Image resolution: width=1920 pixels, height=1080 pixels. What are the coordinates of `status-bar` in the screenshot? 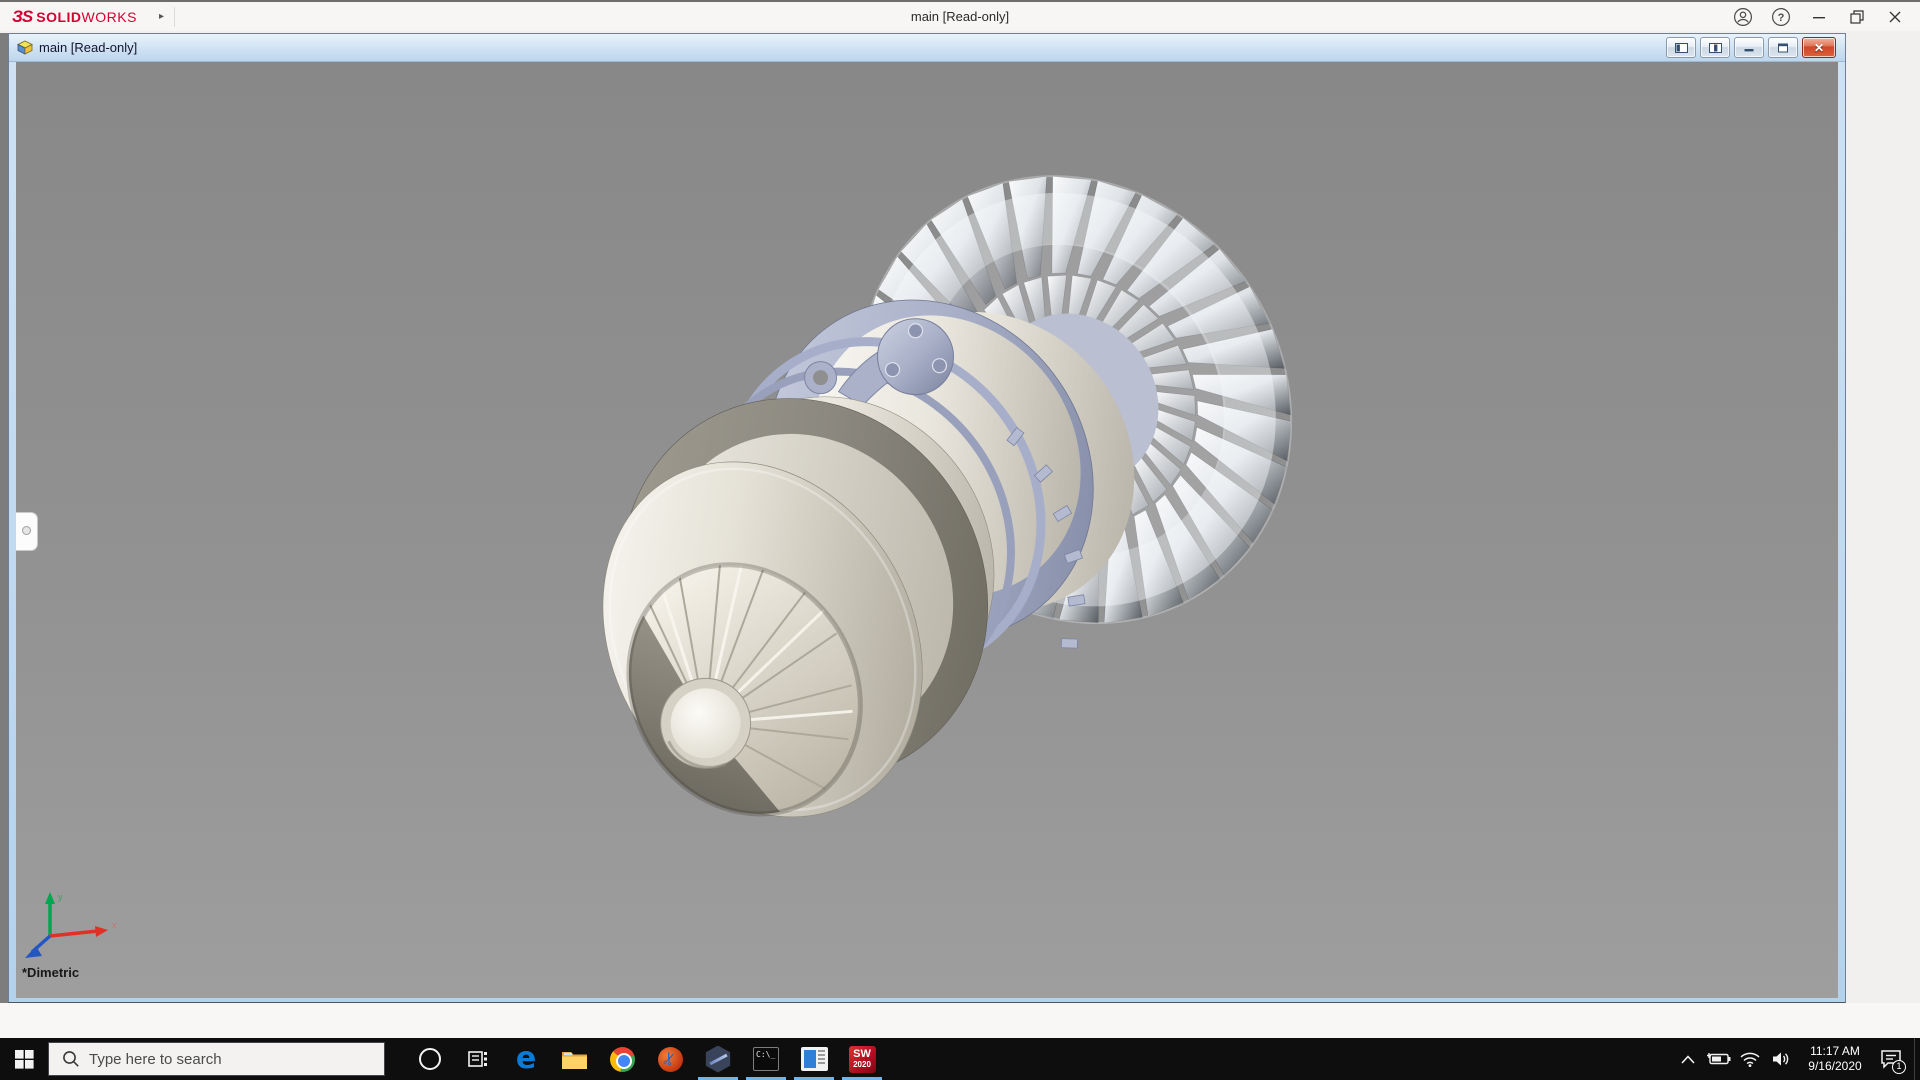 It's located at (960, 1020).